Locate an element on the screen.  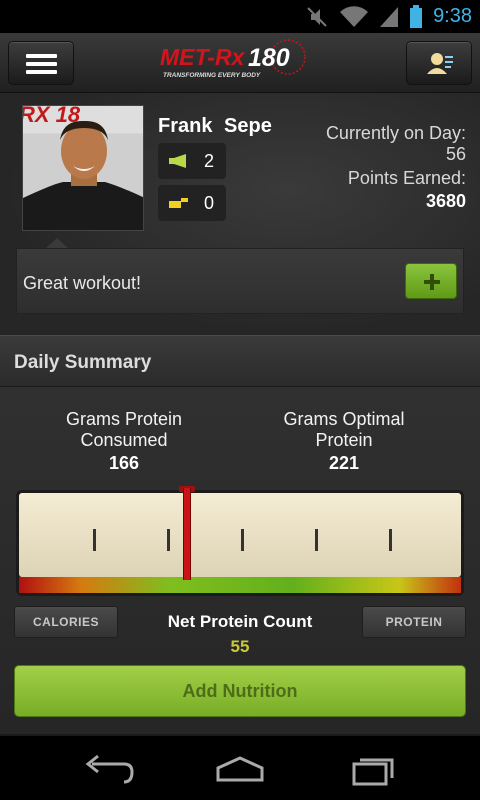
consumed-value: 166 is located at coordinates (124, 463).